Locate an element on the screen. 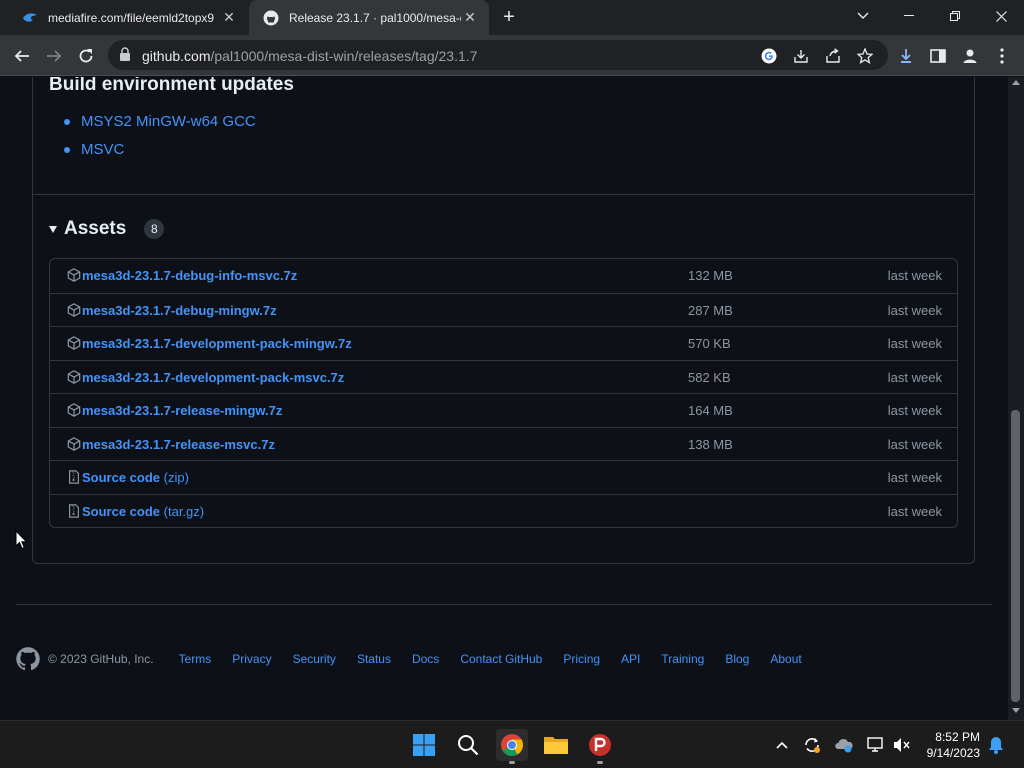 This screenshot has width=1024, height=768. asset-name: mesa3d-23.1.7-release-msvc.7z is located at coordinates (178, 444).